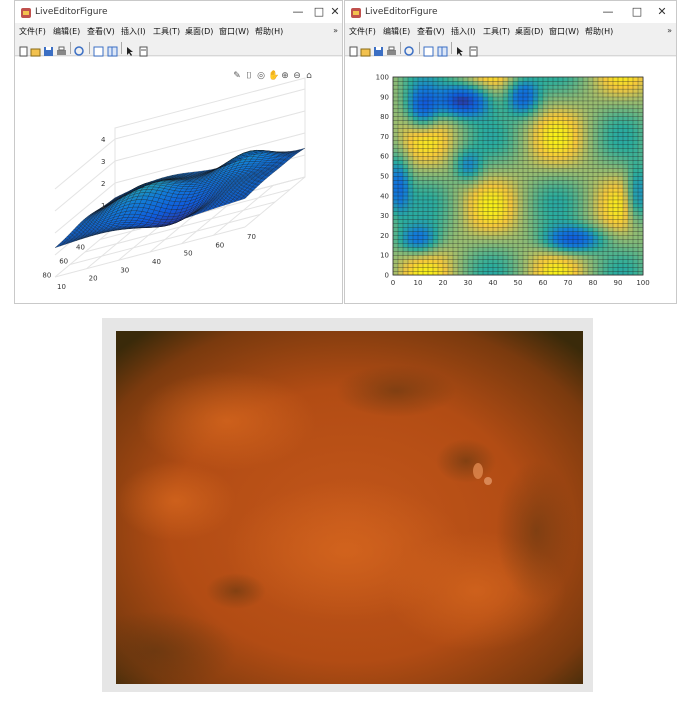 The image size is (697, 703). What do you see at coordinates (70, 48) in the screenshot?
I see `toolbar-separator` at bounding box center [70, 48].